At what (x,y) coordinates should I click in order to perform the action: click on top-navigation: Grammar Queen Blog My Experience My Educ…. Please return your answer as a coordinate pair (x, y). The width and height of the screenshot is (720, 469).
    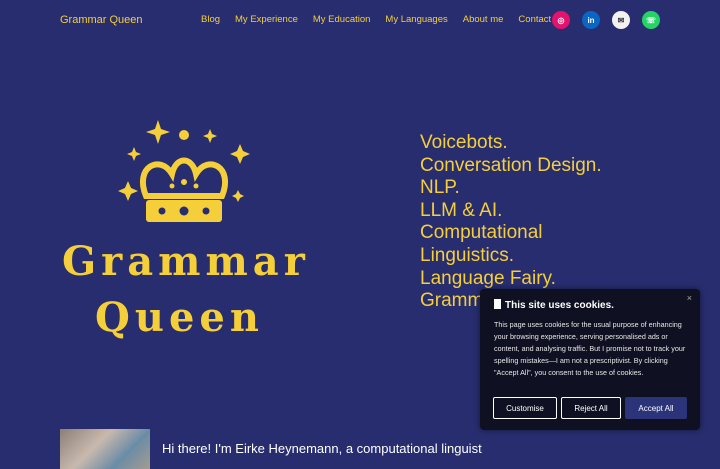
    Looking at the image, I should click on (360, 21).